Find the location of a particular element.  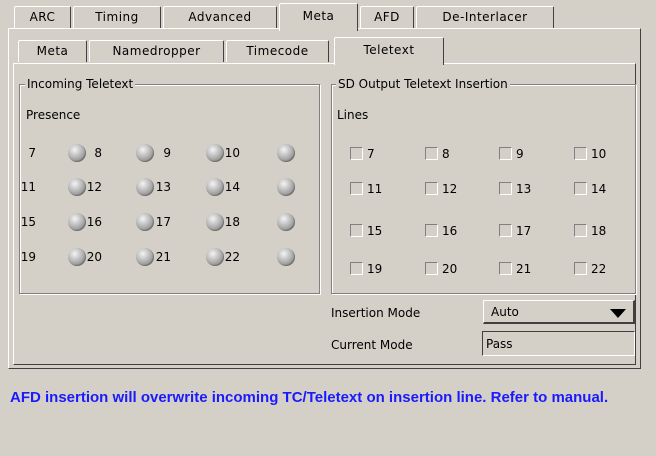

line-number-label: 16 is located at coordinates (94, 222).